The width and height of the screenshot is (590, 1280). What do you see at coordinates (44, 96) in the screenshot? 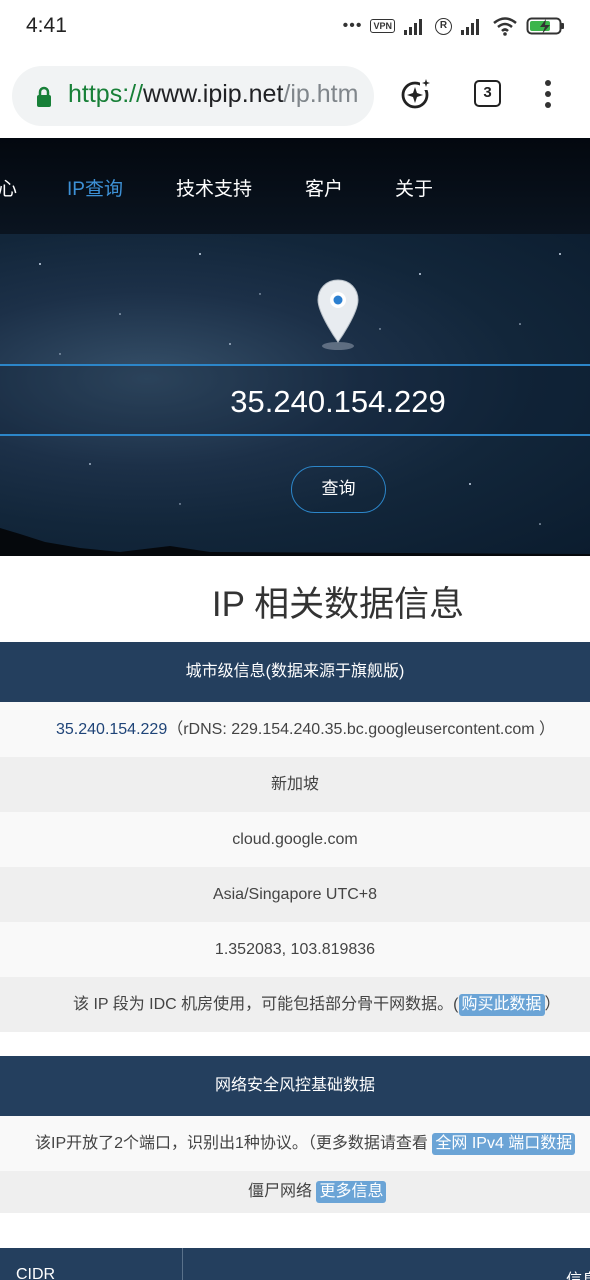
I see `lock-icon` at bounding box center [44, 96].